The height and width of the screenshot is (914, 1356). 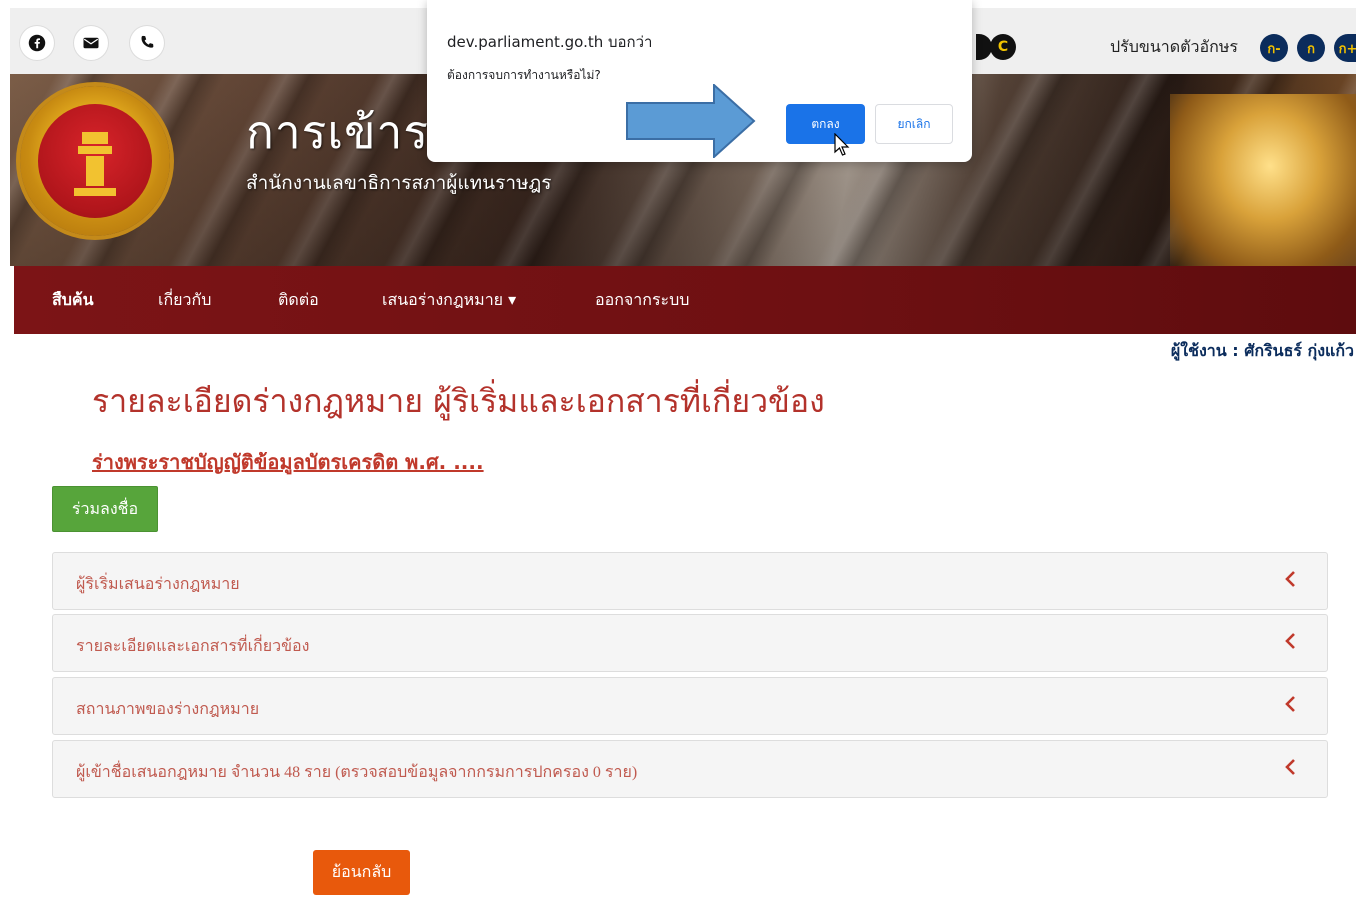 I want to click on parliament-seal-logo, so click(x=95, y=161).